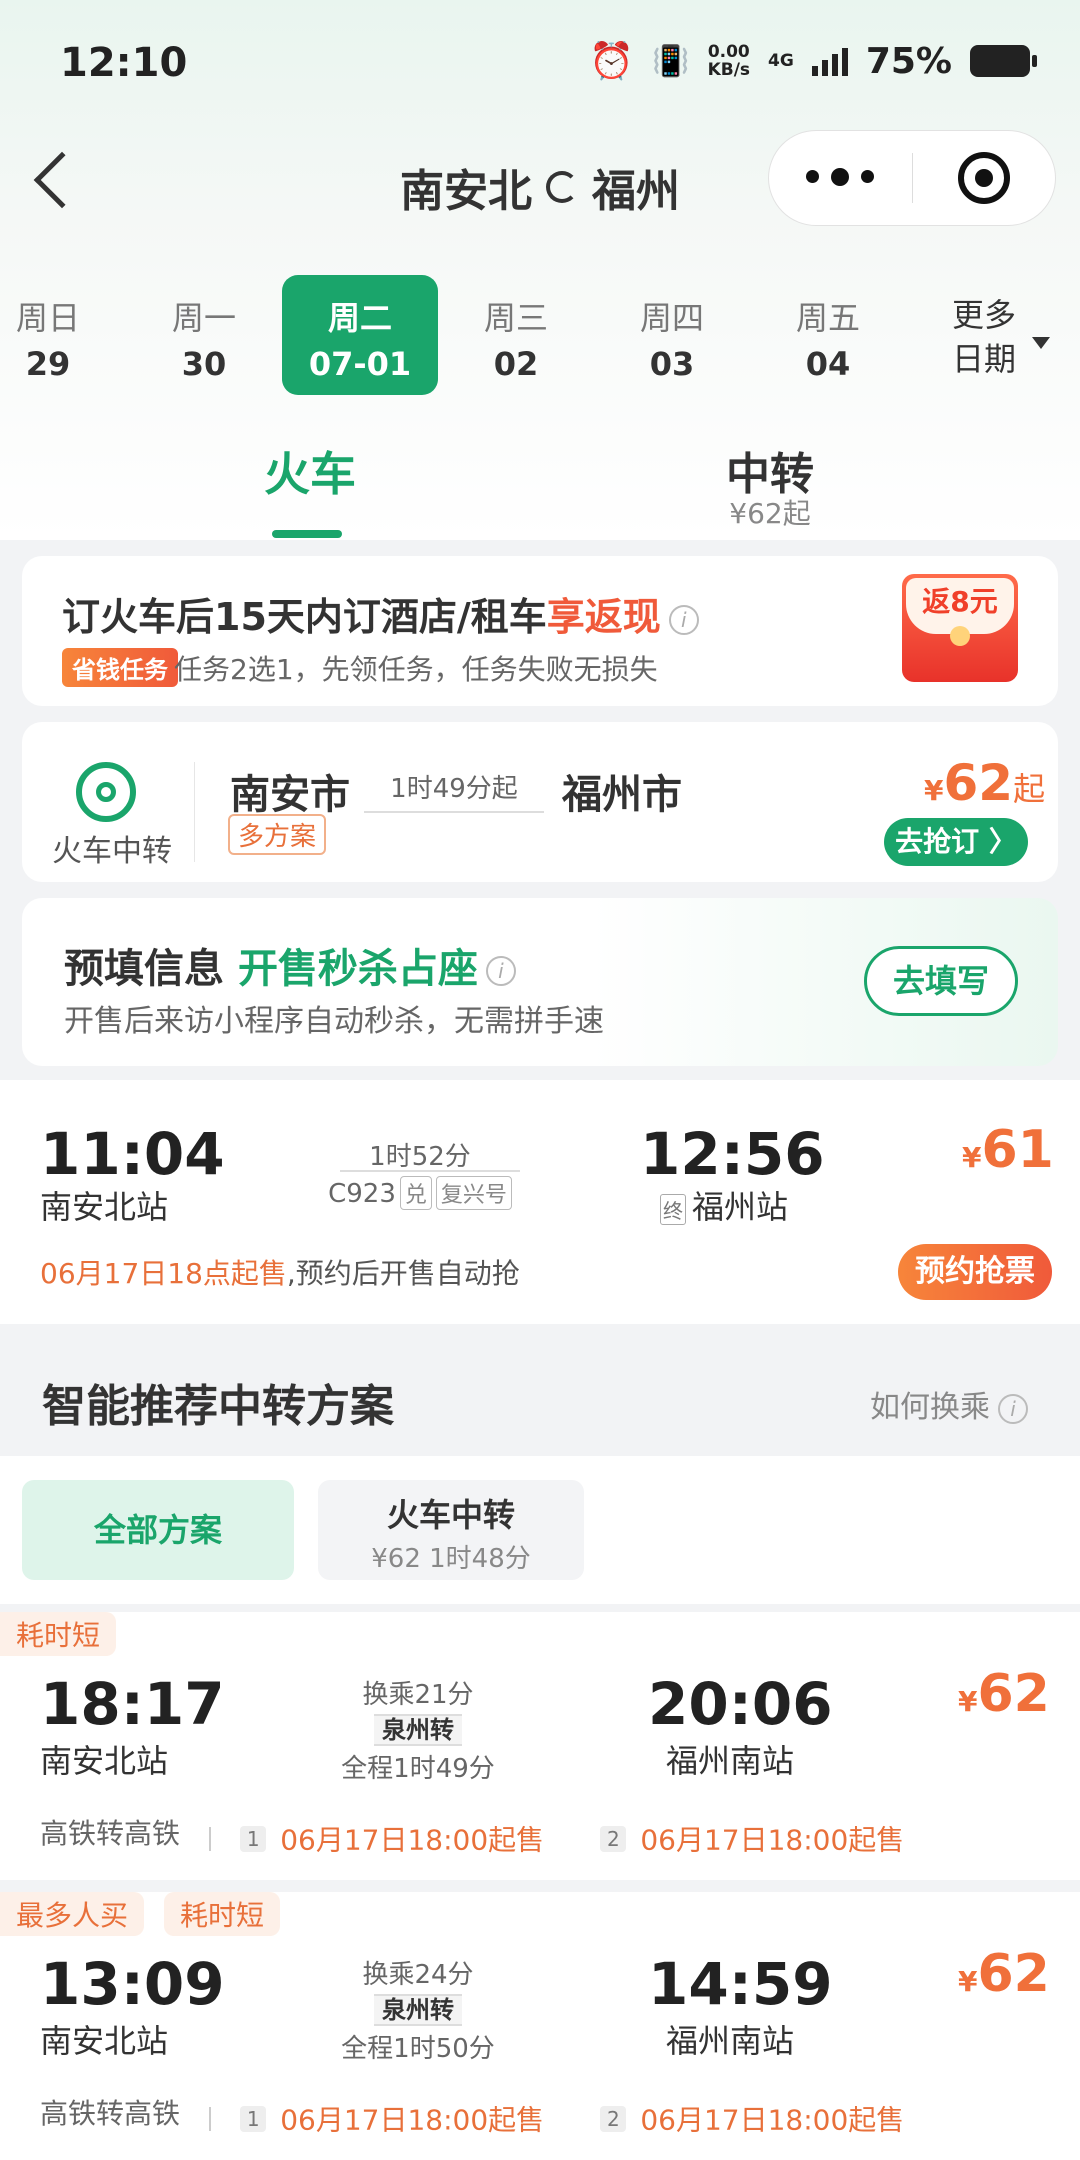 The width and height of the screenshot is (1080, 2160). What do you see at coordinates (420, 1157) in the screenshot?
I see `train-duration: 1时52分` at bounding box center [420, 1157].